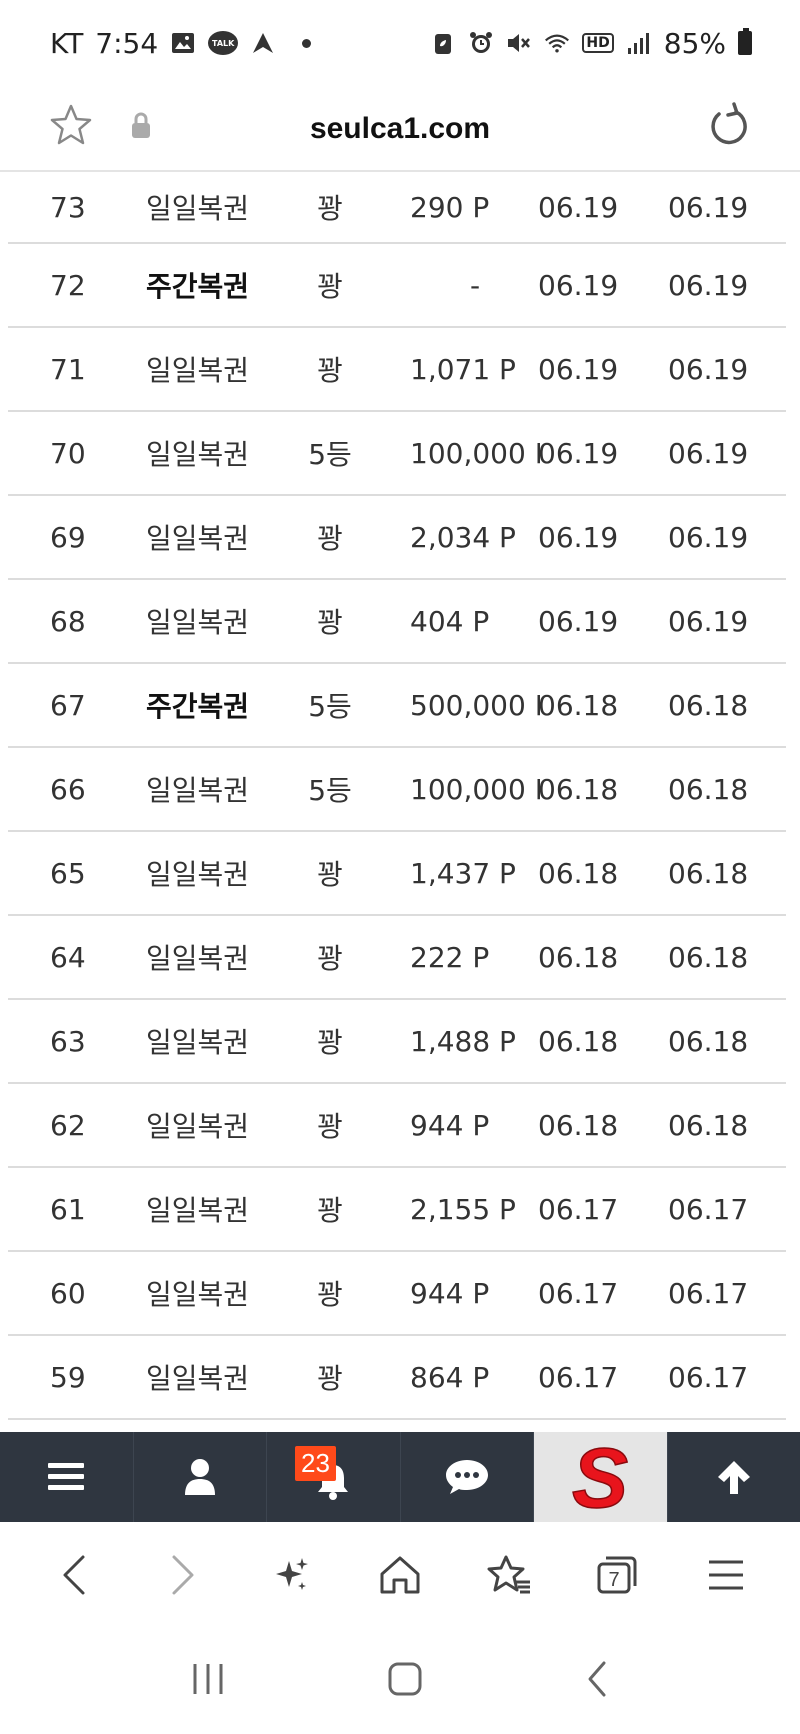  Describe the element at coordinates (397, 1126) in the screenshot. I see `table-row: 62 일일복권 꽝 944 P 06.18 06.18` at that location.